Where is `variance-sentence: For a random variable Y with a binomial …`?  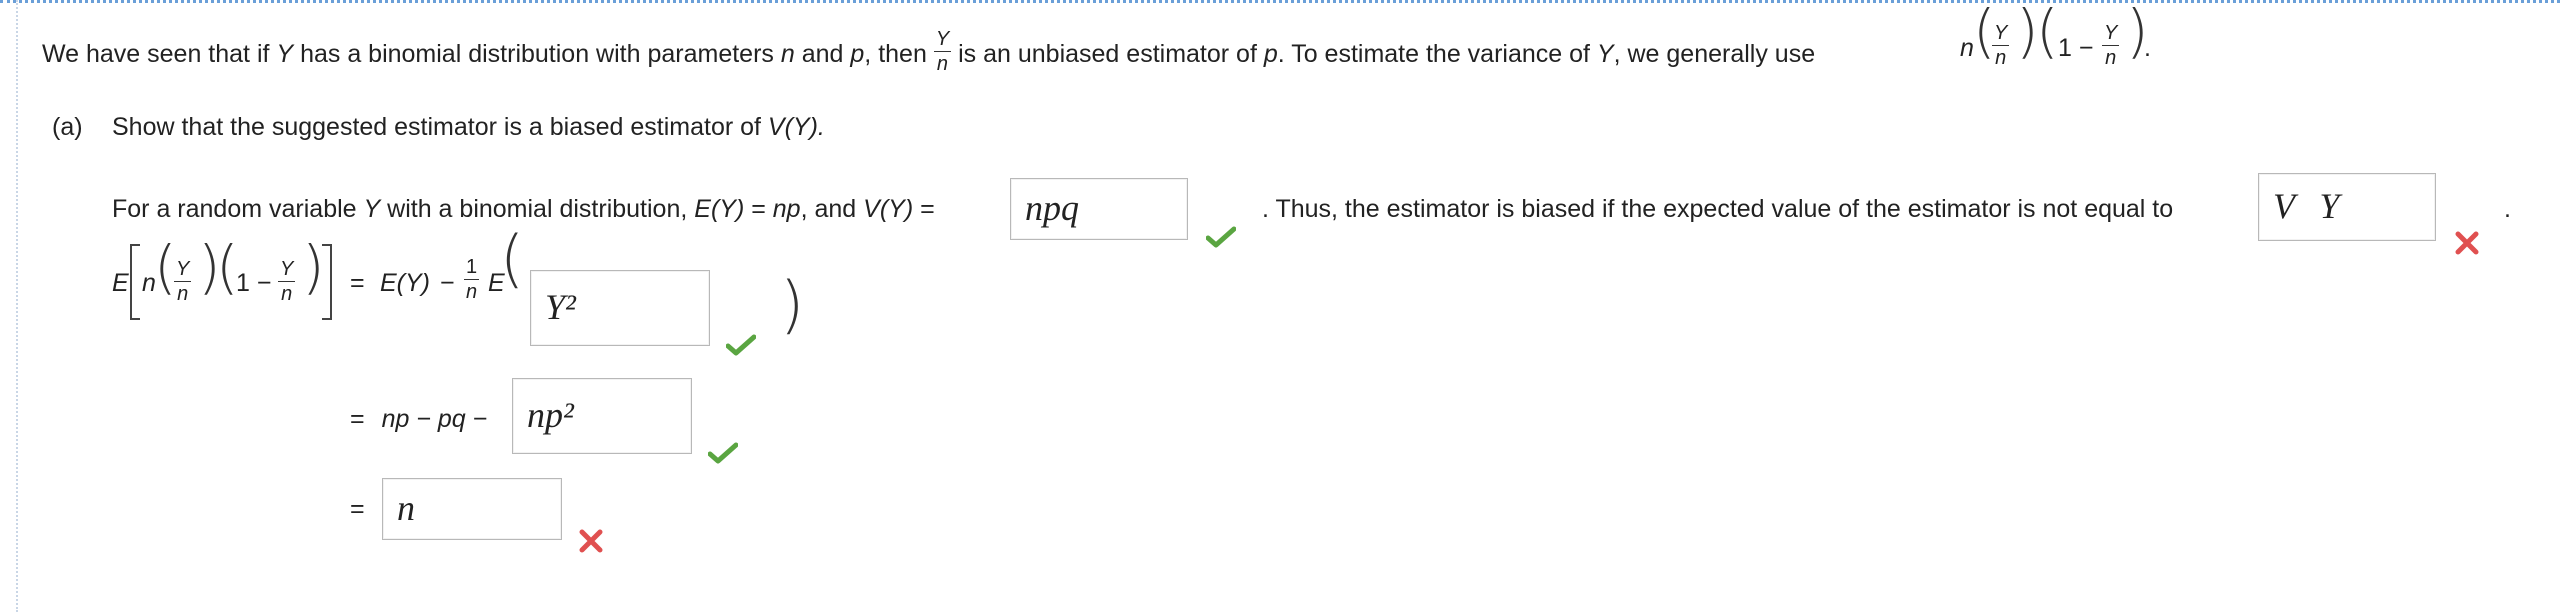 variance-sentence: For a random variable Y with a binomial … is located at coordinates (523, 209).